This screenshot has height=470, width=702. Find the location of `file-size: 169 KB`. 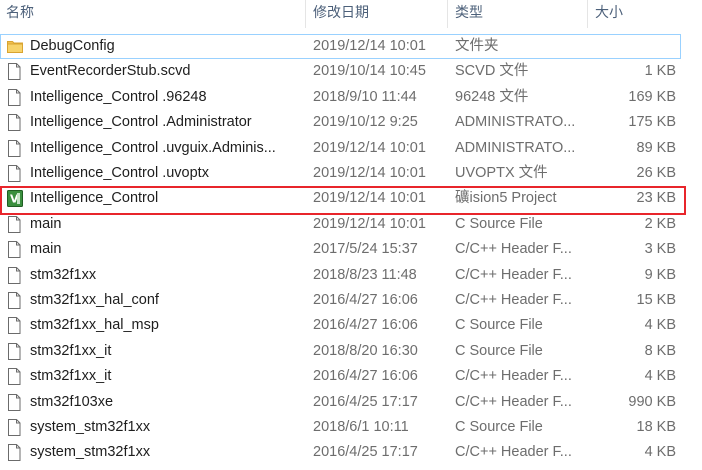

file-size: 169 KB is located at coordinates (652, 96).